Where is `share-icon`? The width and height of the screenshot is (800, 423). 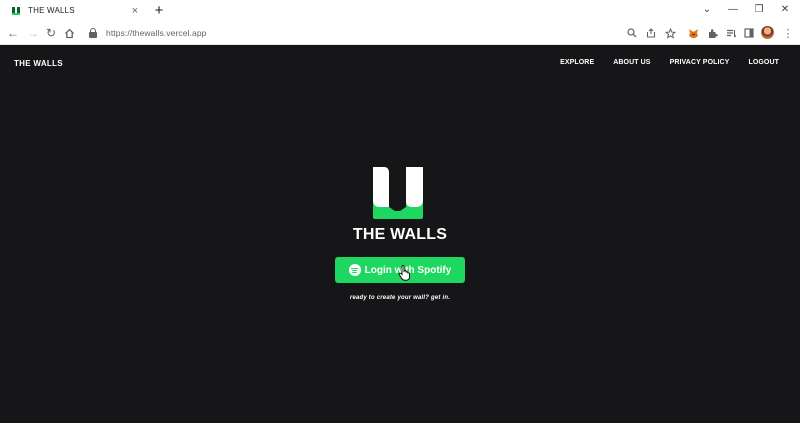 share-icon is located at coordinates (651, 33).